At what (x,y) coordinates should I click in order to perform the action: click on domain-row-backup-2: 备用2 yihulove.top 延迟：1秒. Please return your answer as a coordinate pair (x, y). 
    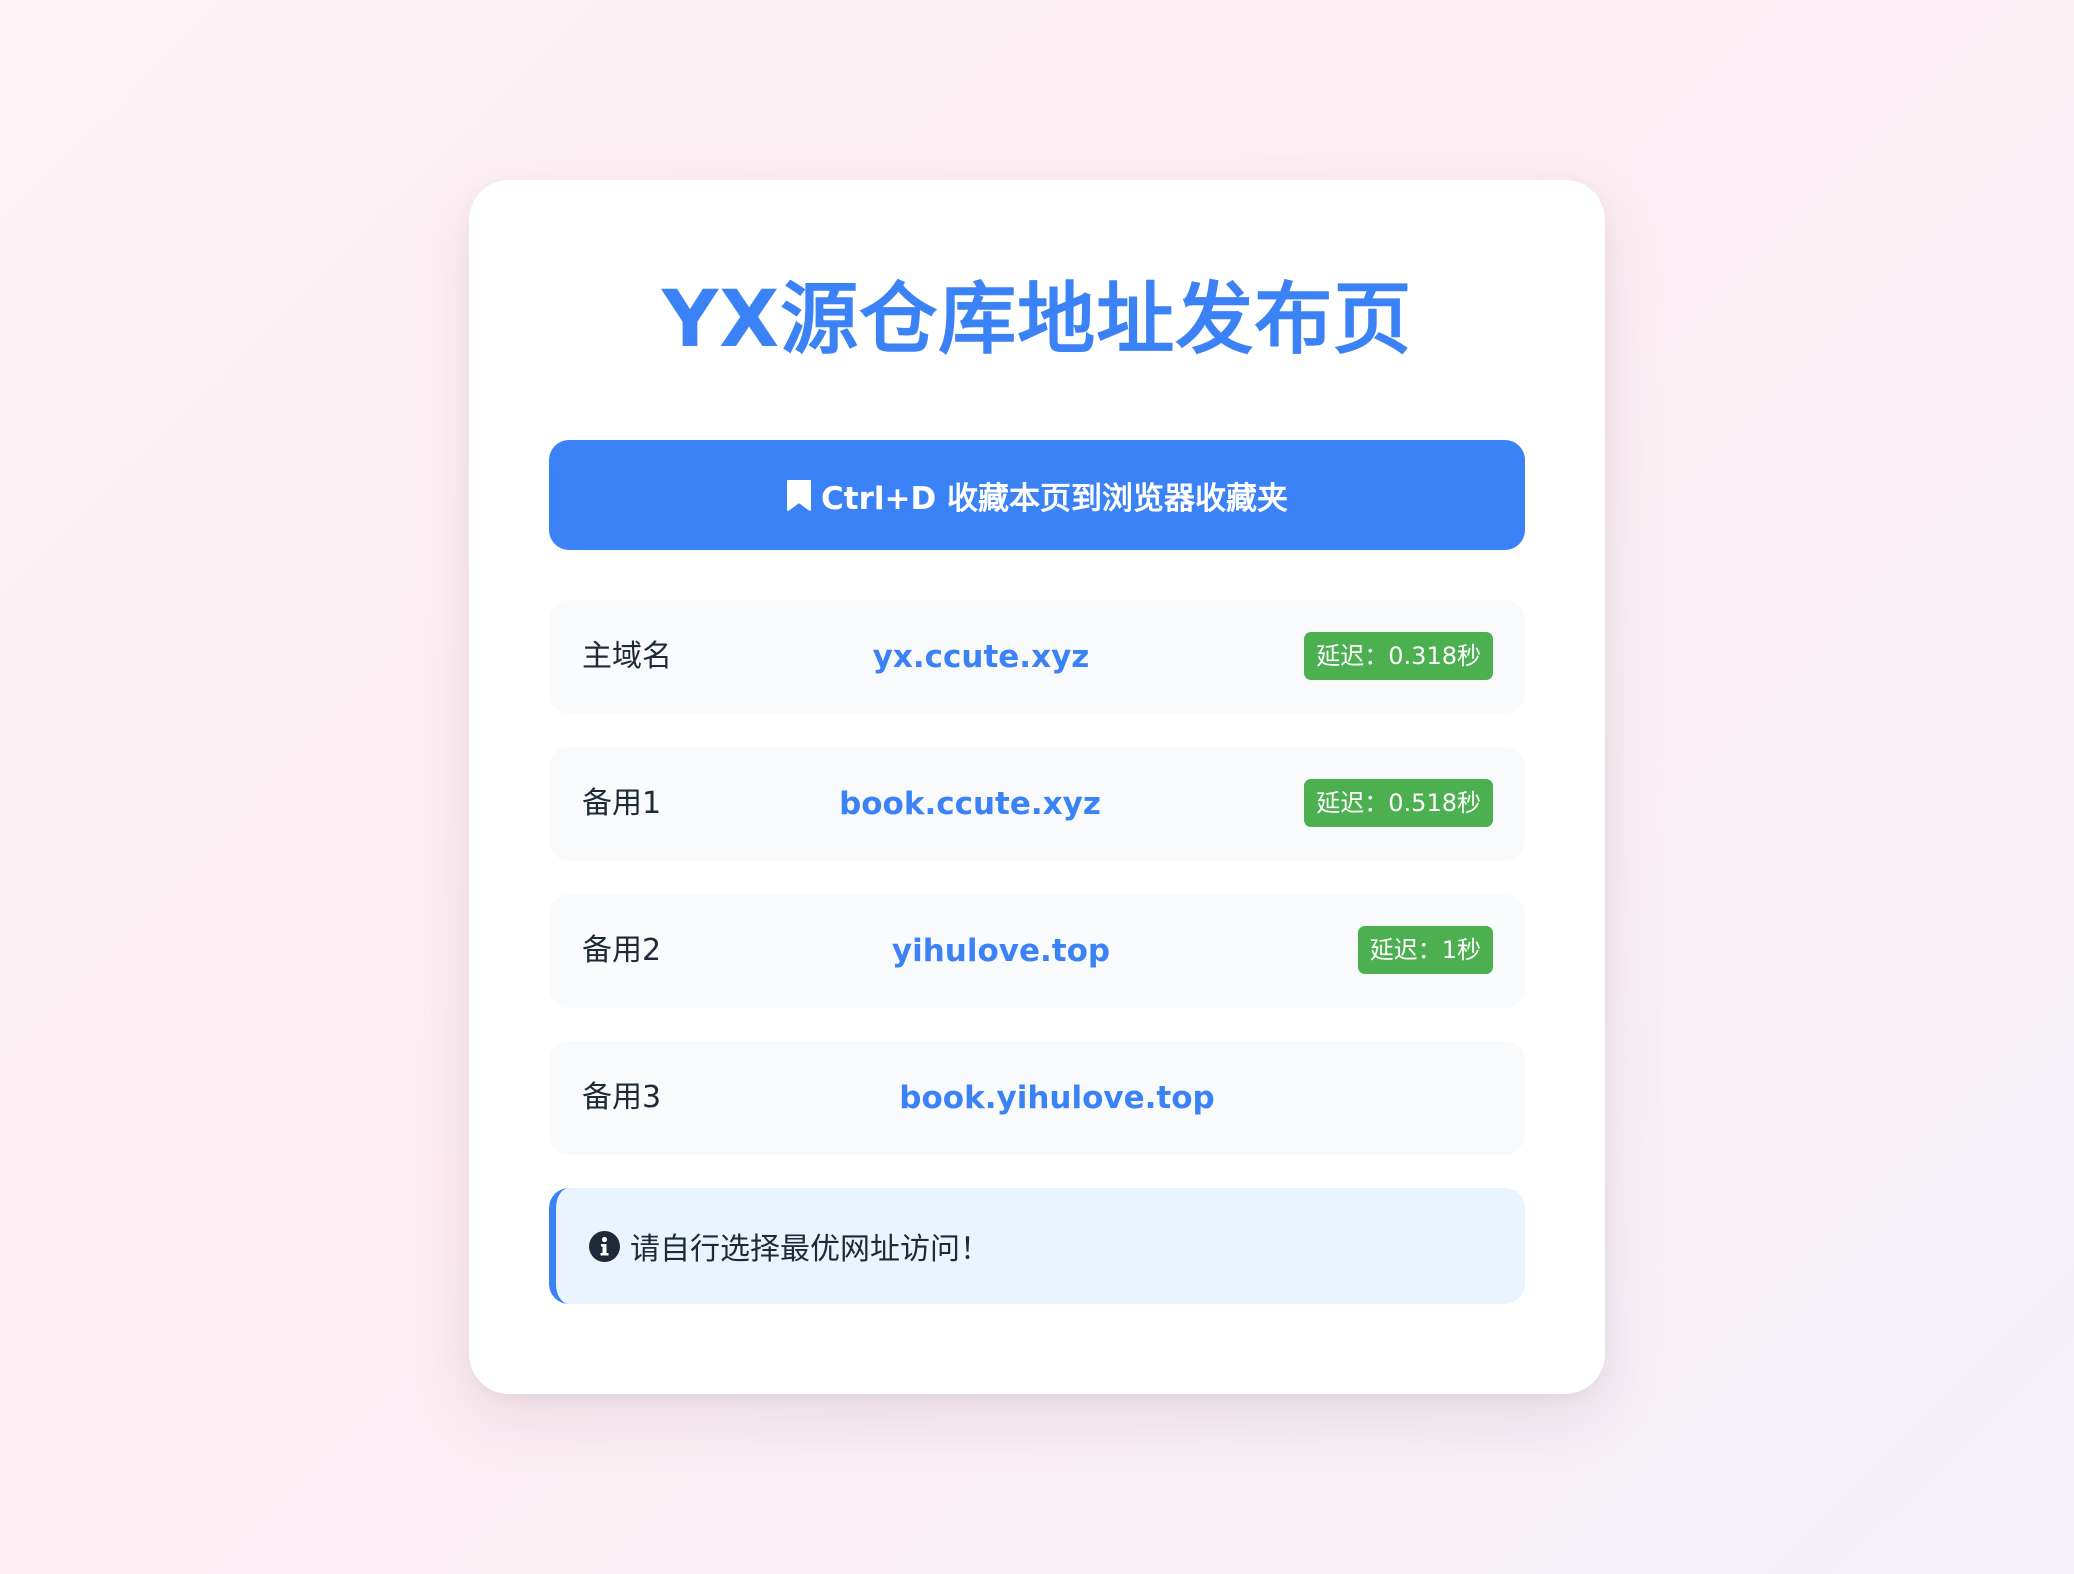
    Looking at the image, I should click on (1037, 951).